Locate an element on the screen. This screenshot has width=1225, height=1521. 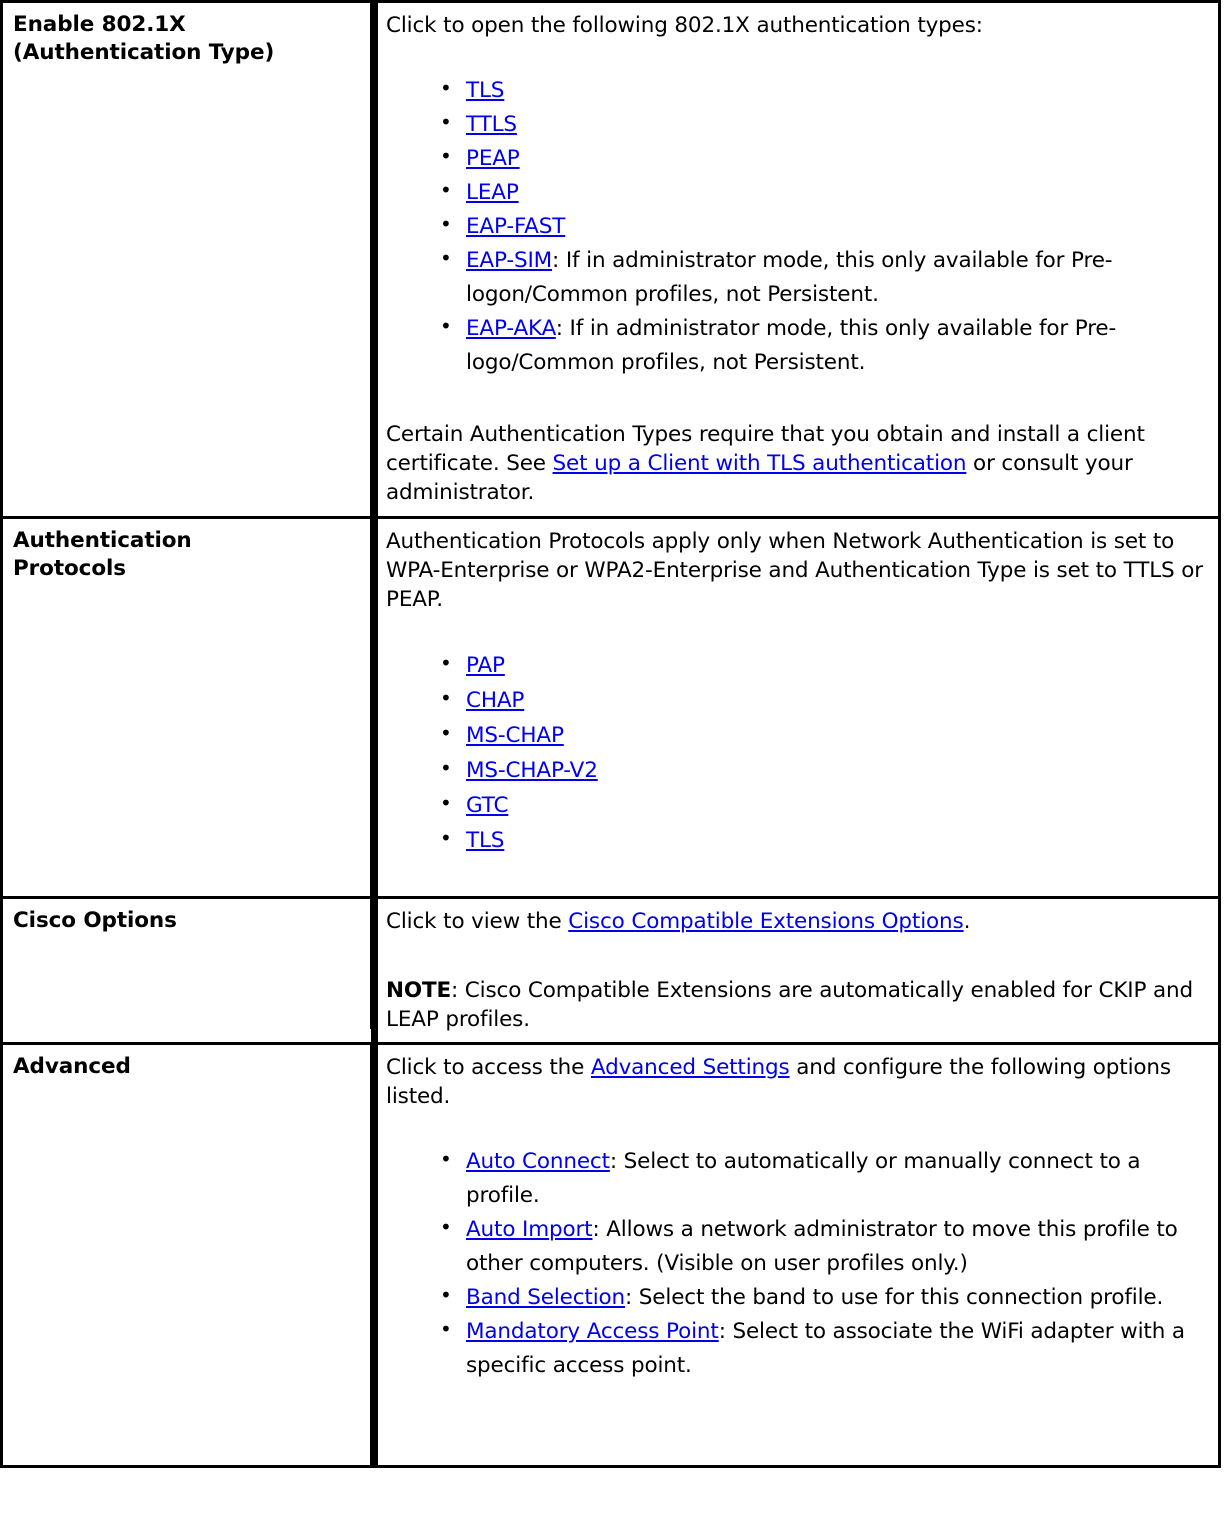
term-authentication-protocols: Authentication Protocols is located at coordinates (188, 555).